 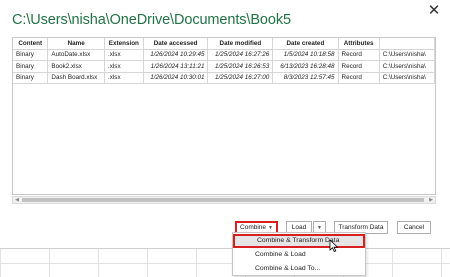 What do you see at coordinates (407, 44) in the screenshot?
I see `column-header-folder-path` at bounding box center [407, 44].